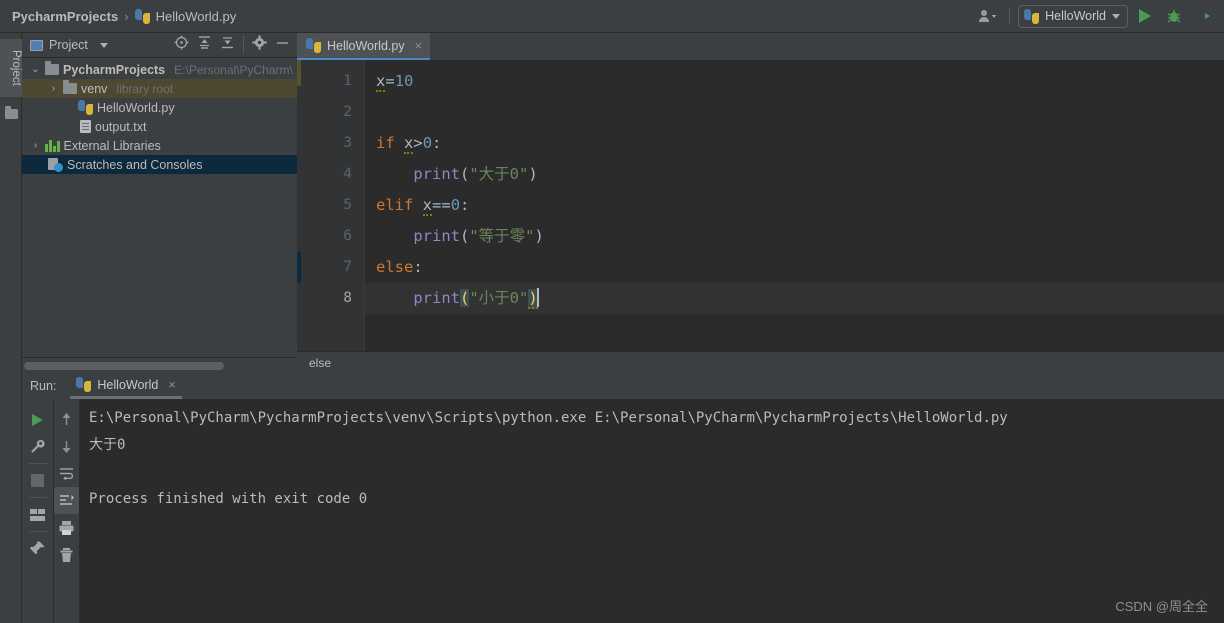 Image resolution: width=1224 pixels, height=623 pixels. I want to click on settings-gear-icon, so click(259, 45).